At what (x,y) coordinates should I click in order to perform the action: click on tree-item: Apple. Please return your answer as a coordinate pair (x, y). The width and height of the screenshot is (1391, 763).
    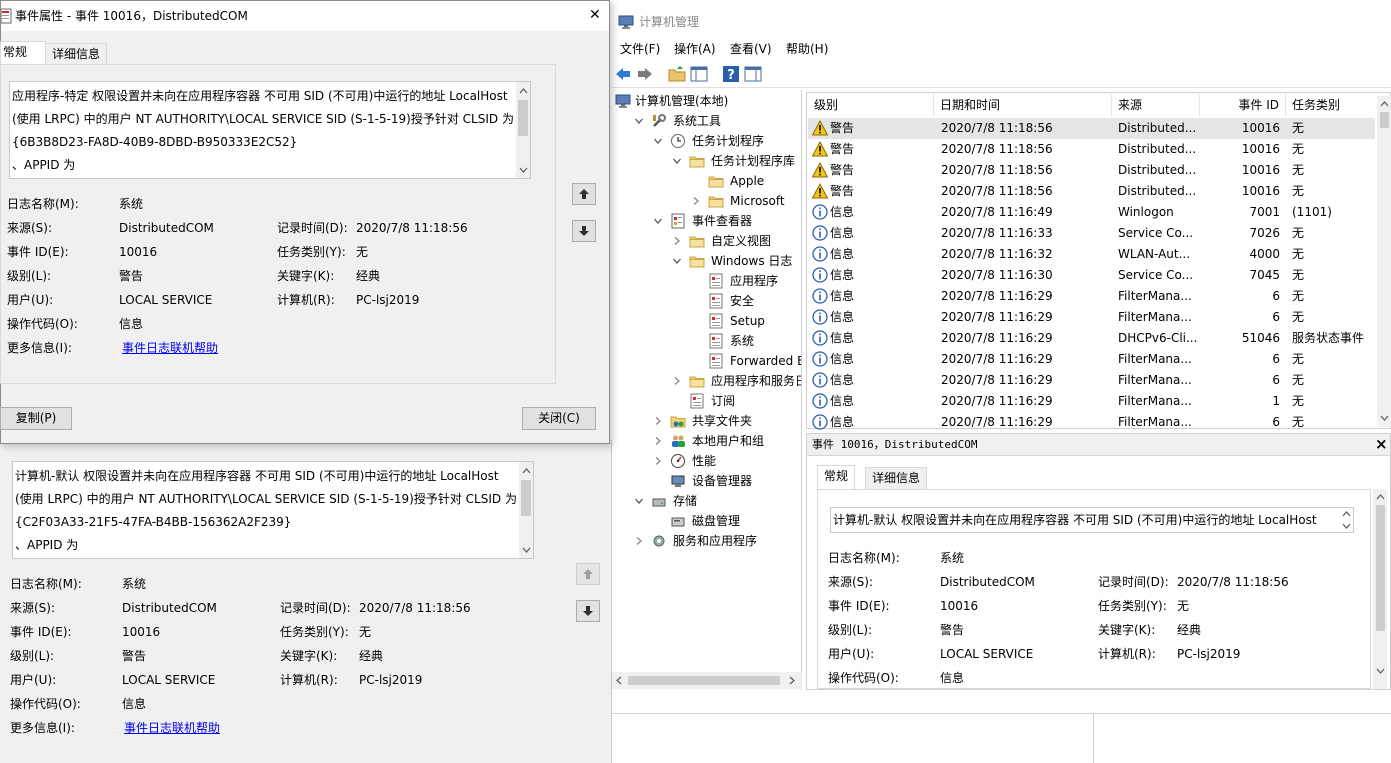
    Looking at the image, I should click on (706, 181).